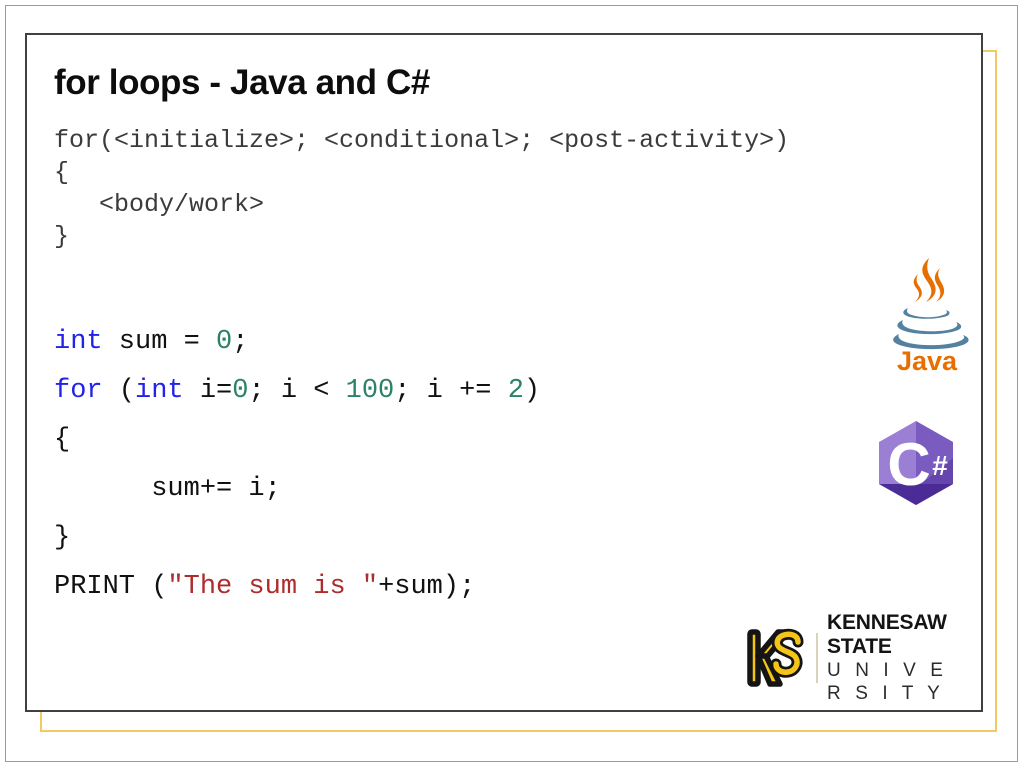 This screenshot has width=1024, height=768. I want to click on code-token-plain: +sum);, so click(427, 587).